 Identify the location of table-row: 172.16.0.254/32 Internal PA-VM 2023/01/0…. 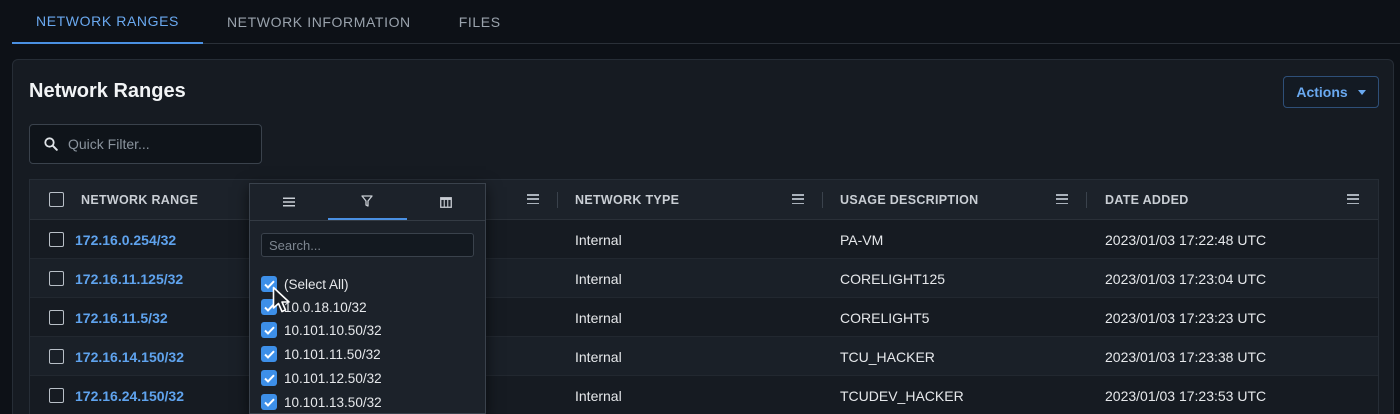
(704, 239).